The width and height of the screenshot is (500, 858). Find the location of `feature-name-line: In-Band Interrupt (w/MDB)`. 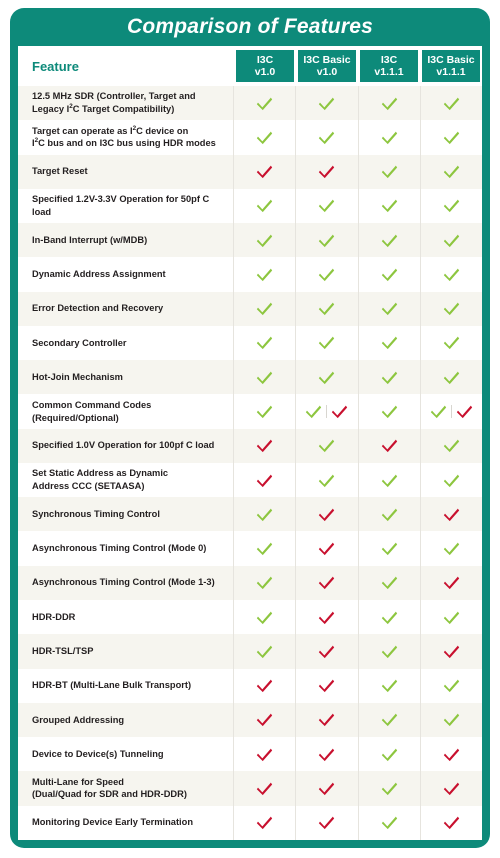

feature-name-line: In-Band Interrupt (w/MDB) is located at coordinates (90, 239).